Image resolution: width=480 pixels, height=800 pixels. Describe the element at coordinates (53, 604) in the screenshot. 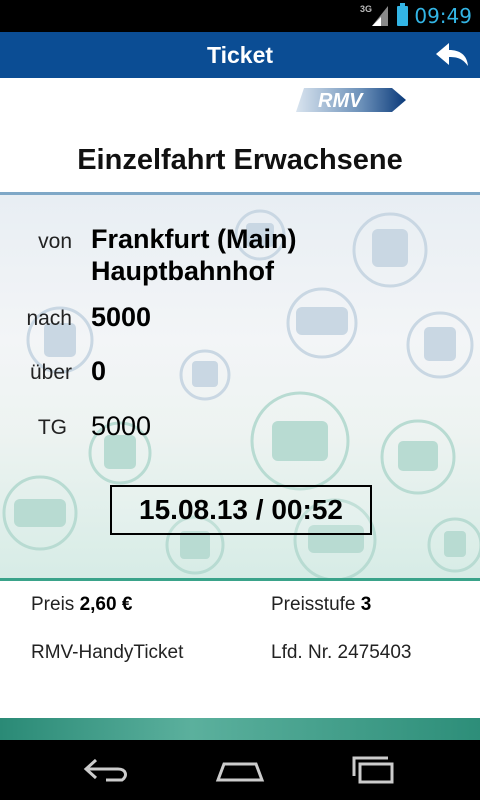

I see `price-label: Preis` at that location.